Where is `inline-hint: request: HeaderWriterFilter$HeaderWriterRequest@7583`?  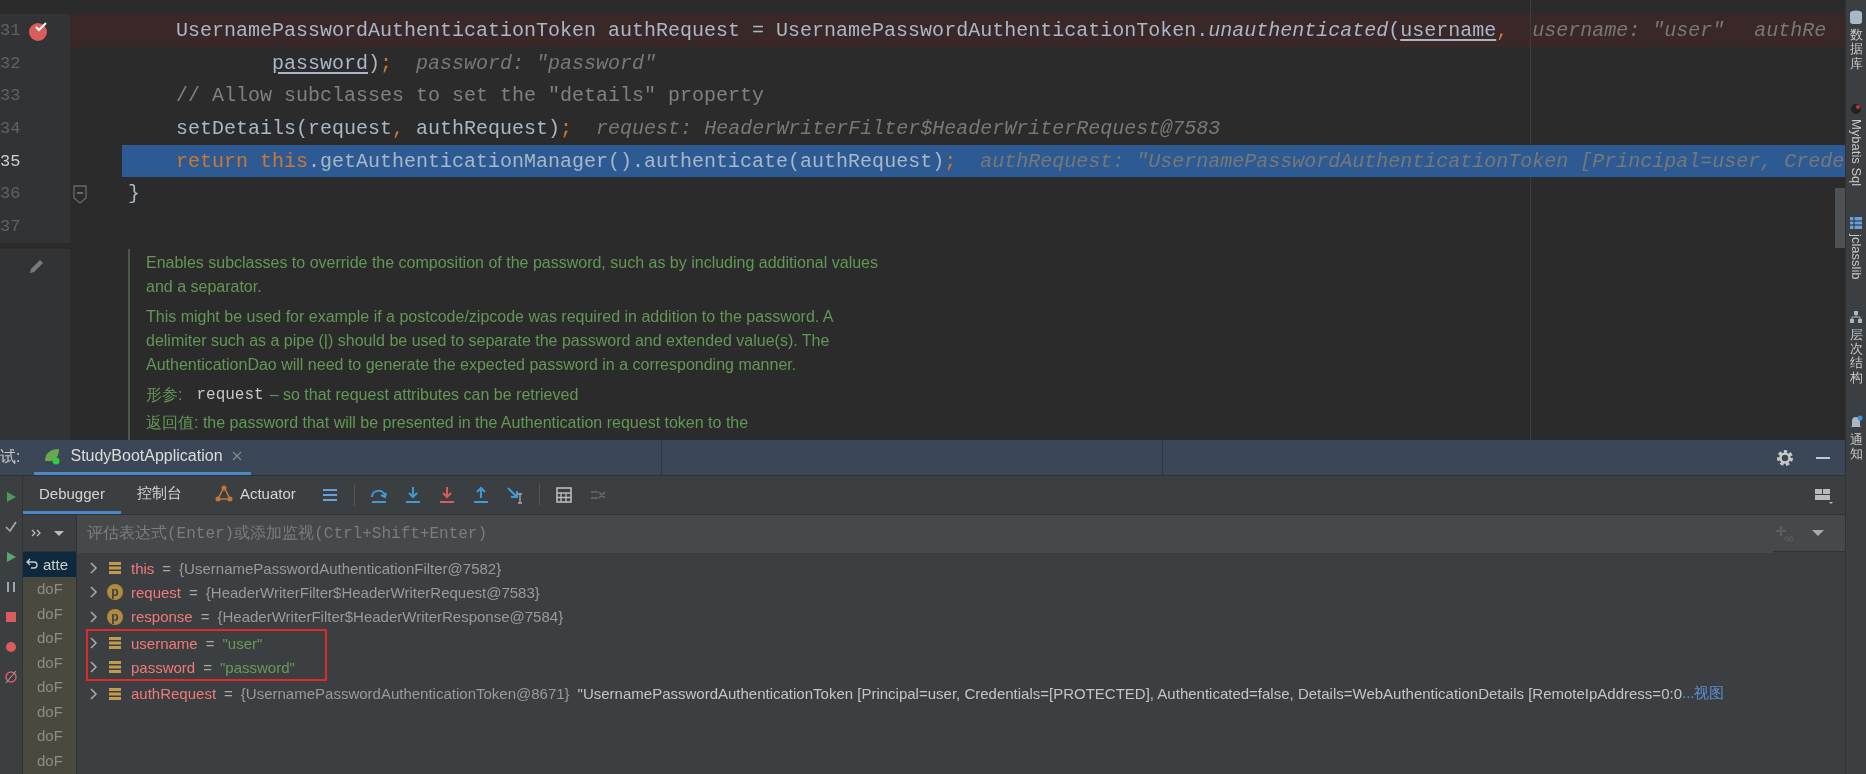
inline-hint: request: HeaderWriterFilter$HeaderWriterRequest@7583 is located at coordinates (908, 128).